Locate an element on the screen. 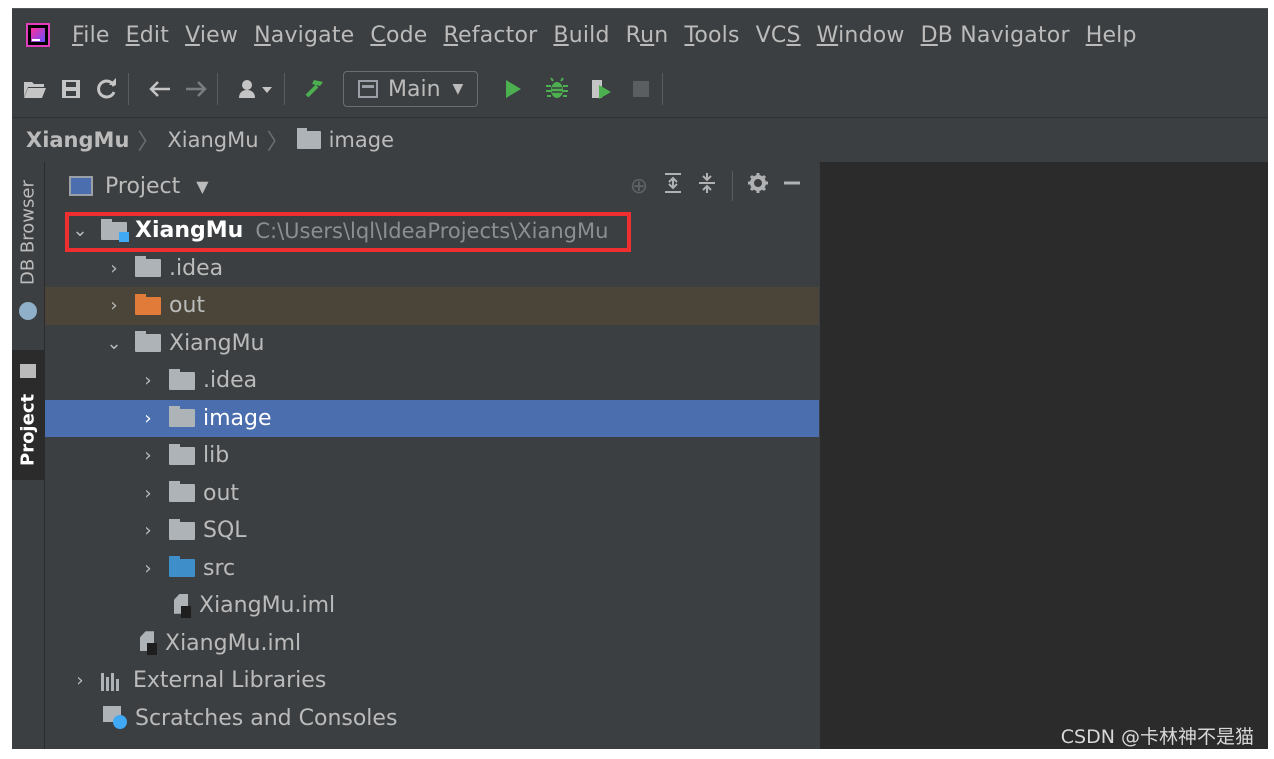  menu-window: Window is located at coordinates (861, 35).